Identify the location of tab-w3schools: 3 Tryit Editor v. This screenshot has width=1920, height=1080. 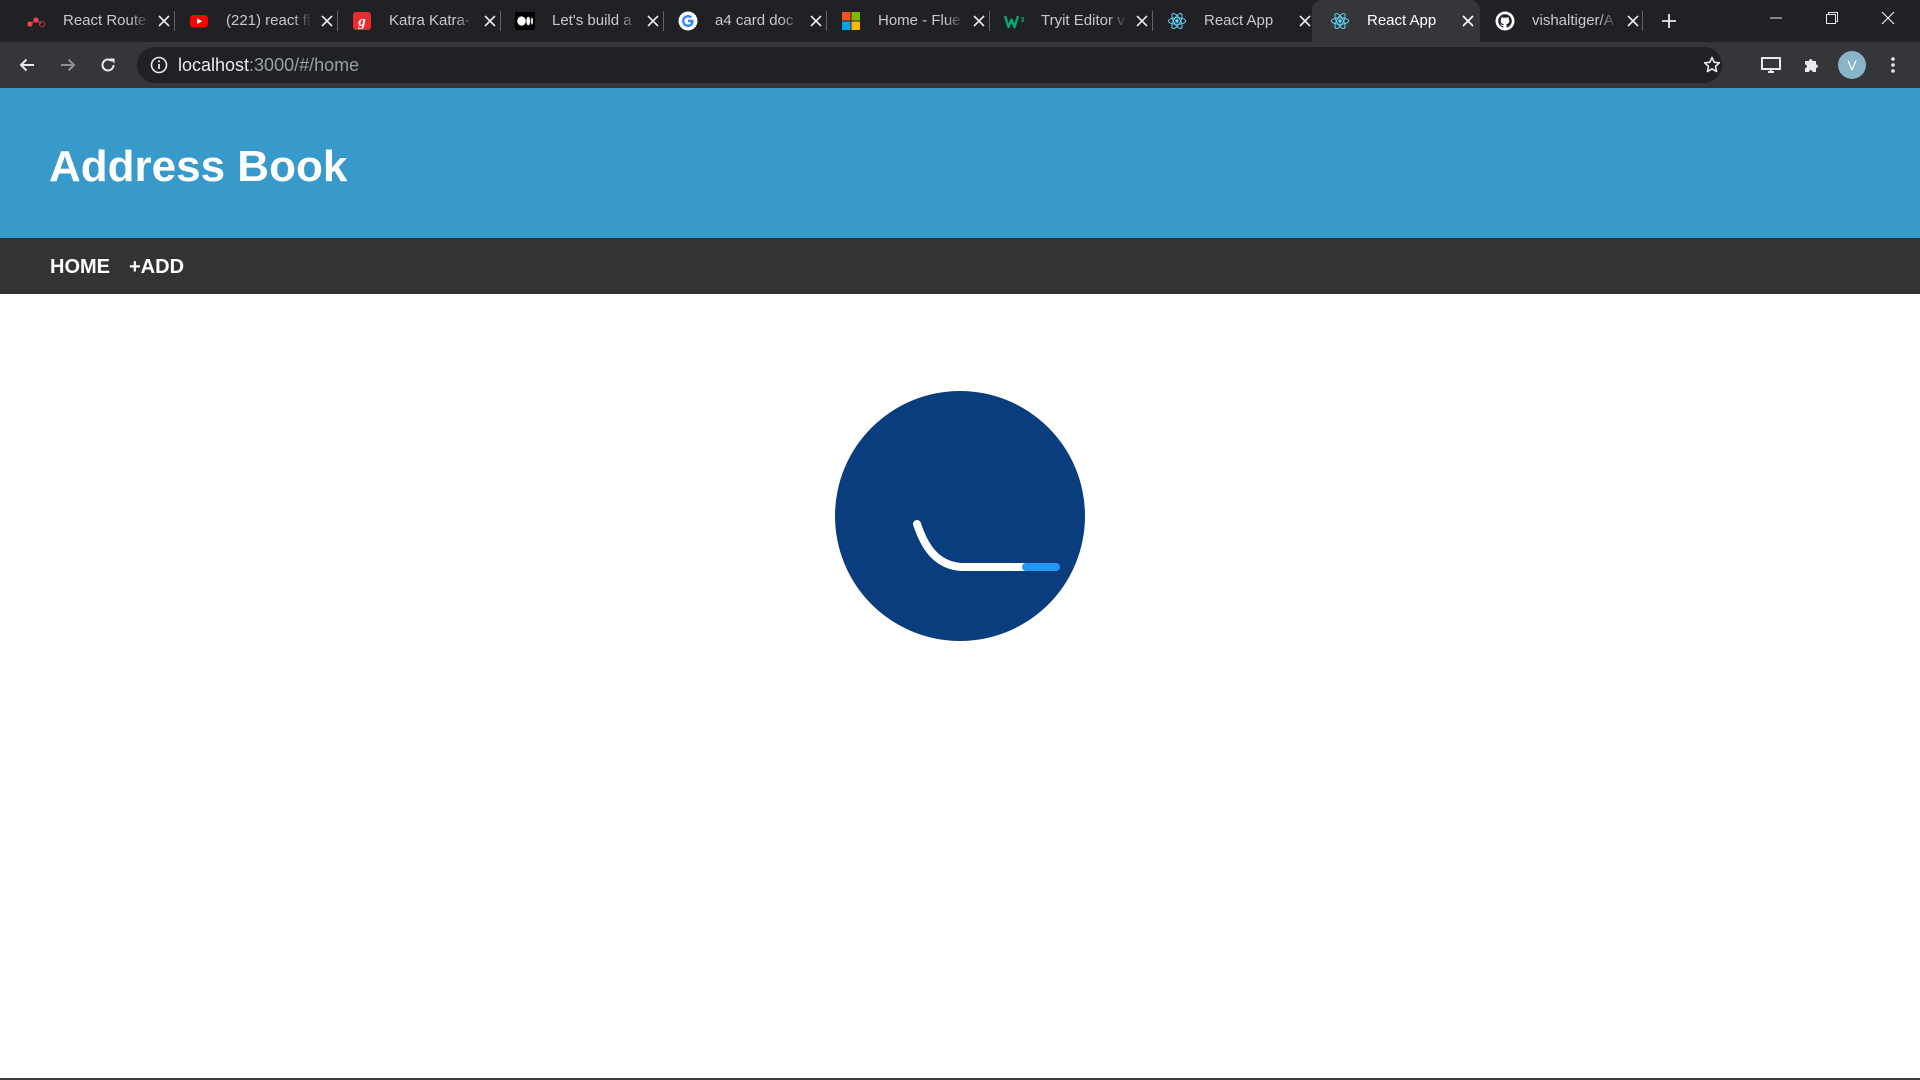
(1067, 21).